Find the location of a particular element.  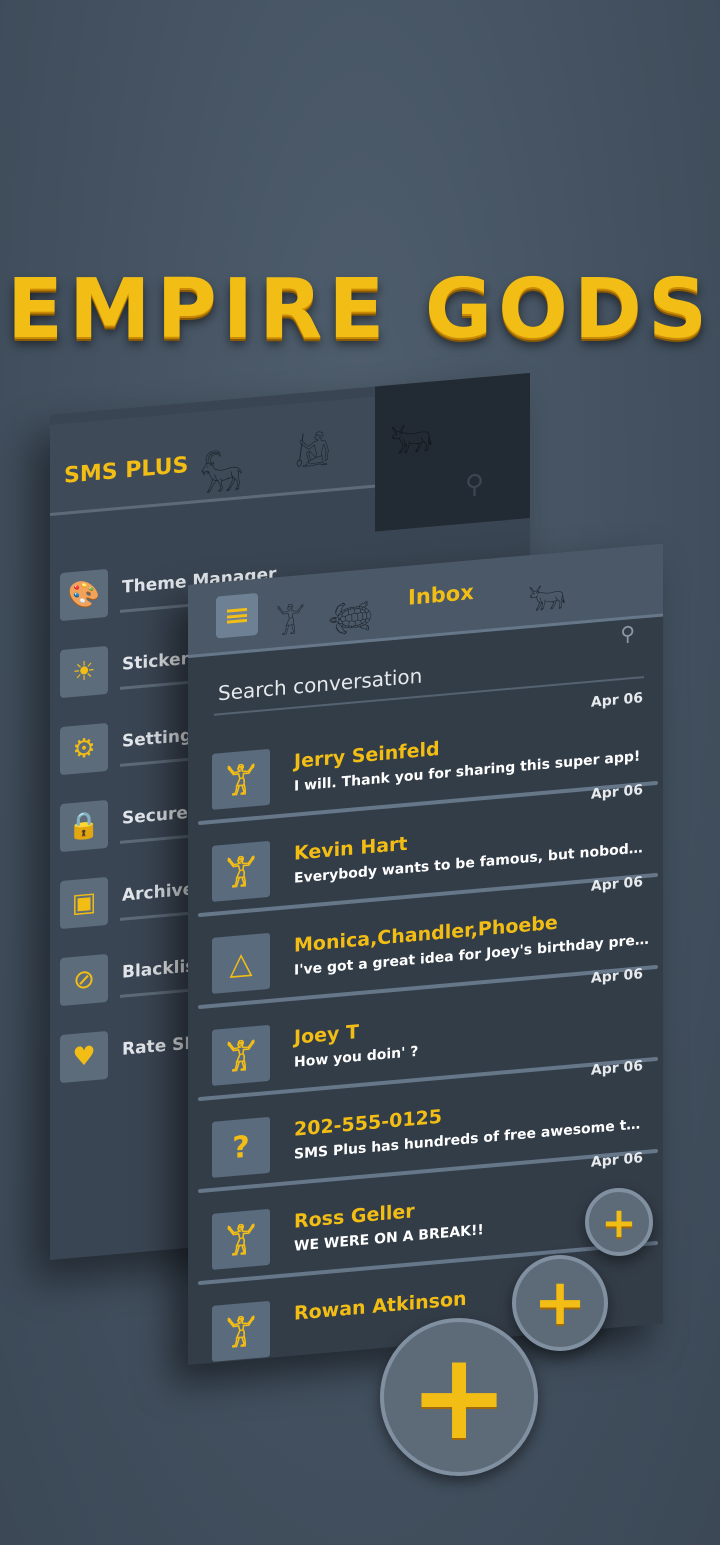

rock-art-figure-icon: 𓀠 is located at coordinates (291, 624).